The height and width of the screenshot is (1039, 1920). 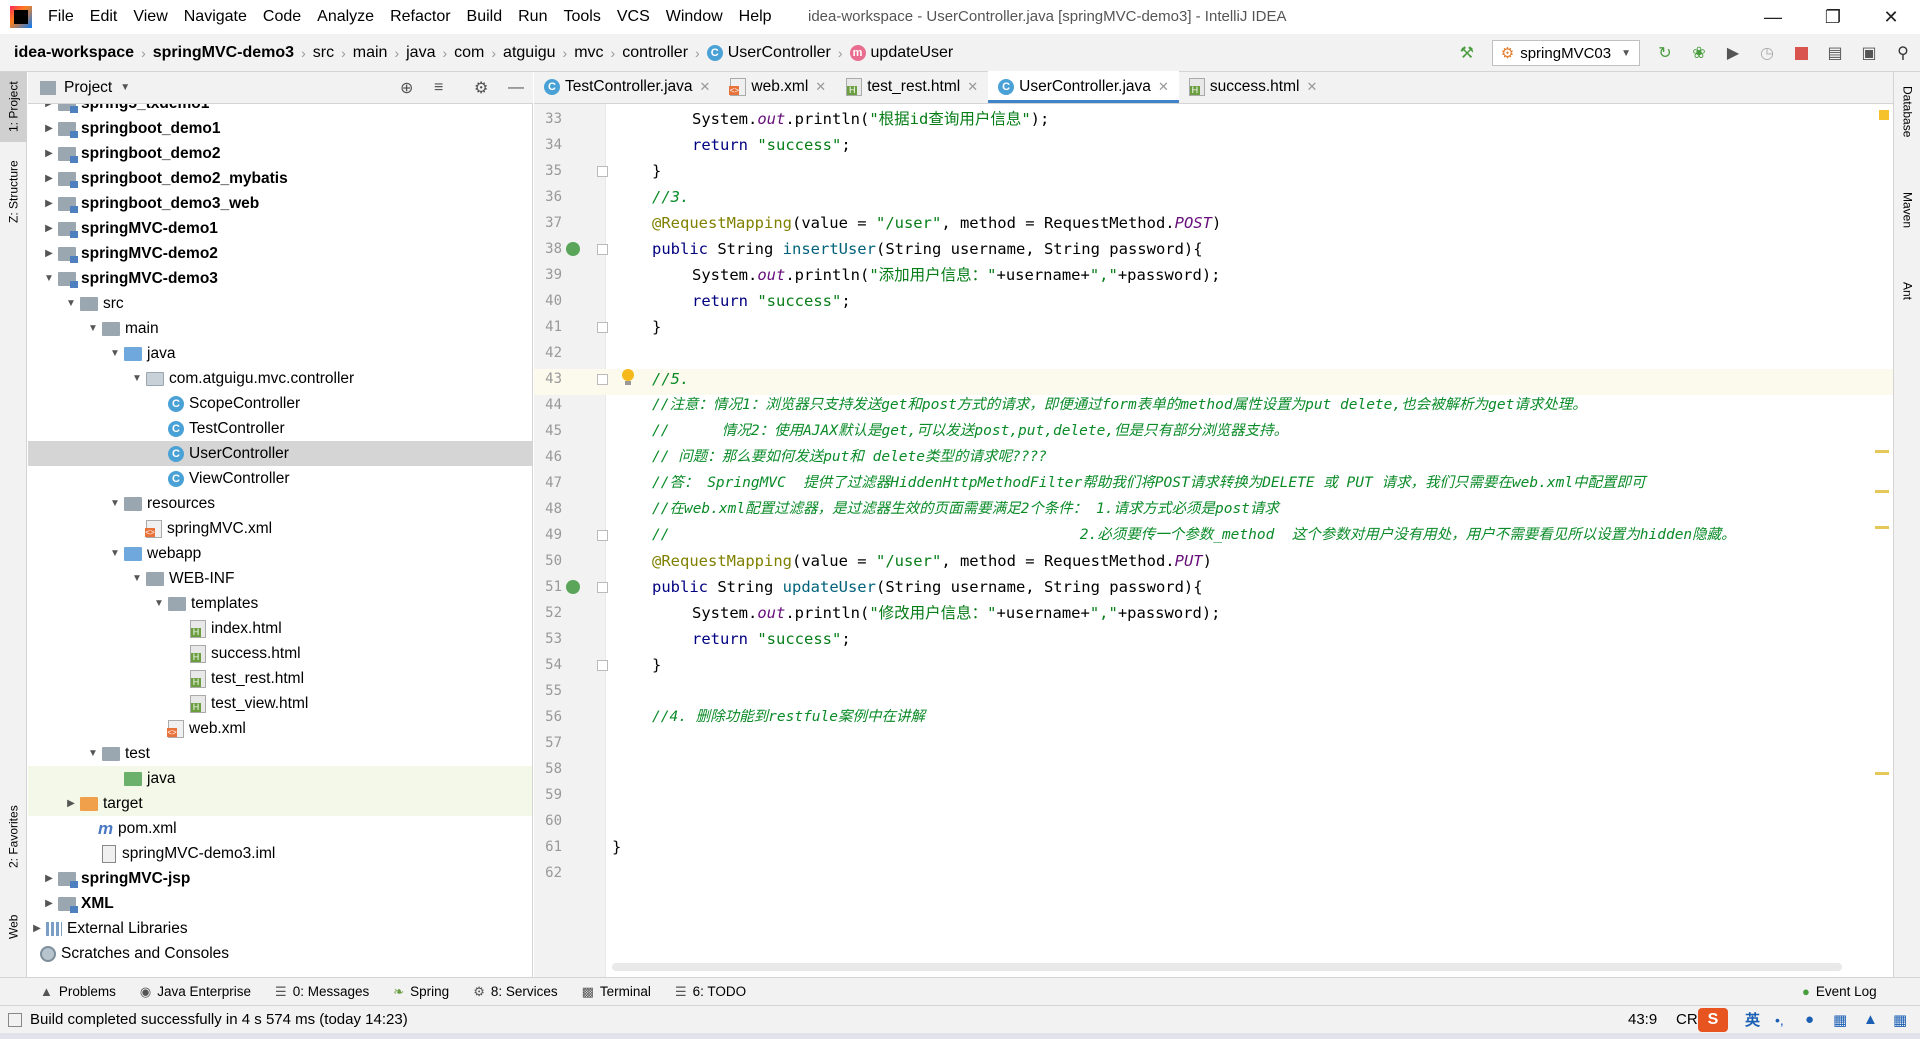 What do you see at coordinates (1713, 1020) in the screenshot?
I see `ime-logo-icon: S` at bounding box center [1713, 1020].